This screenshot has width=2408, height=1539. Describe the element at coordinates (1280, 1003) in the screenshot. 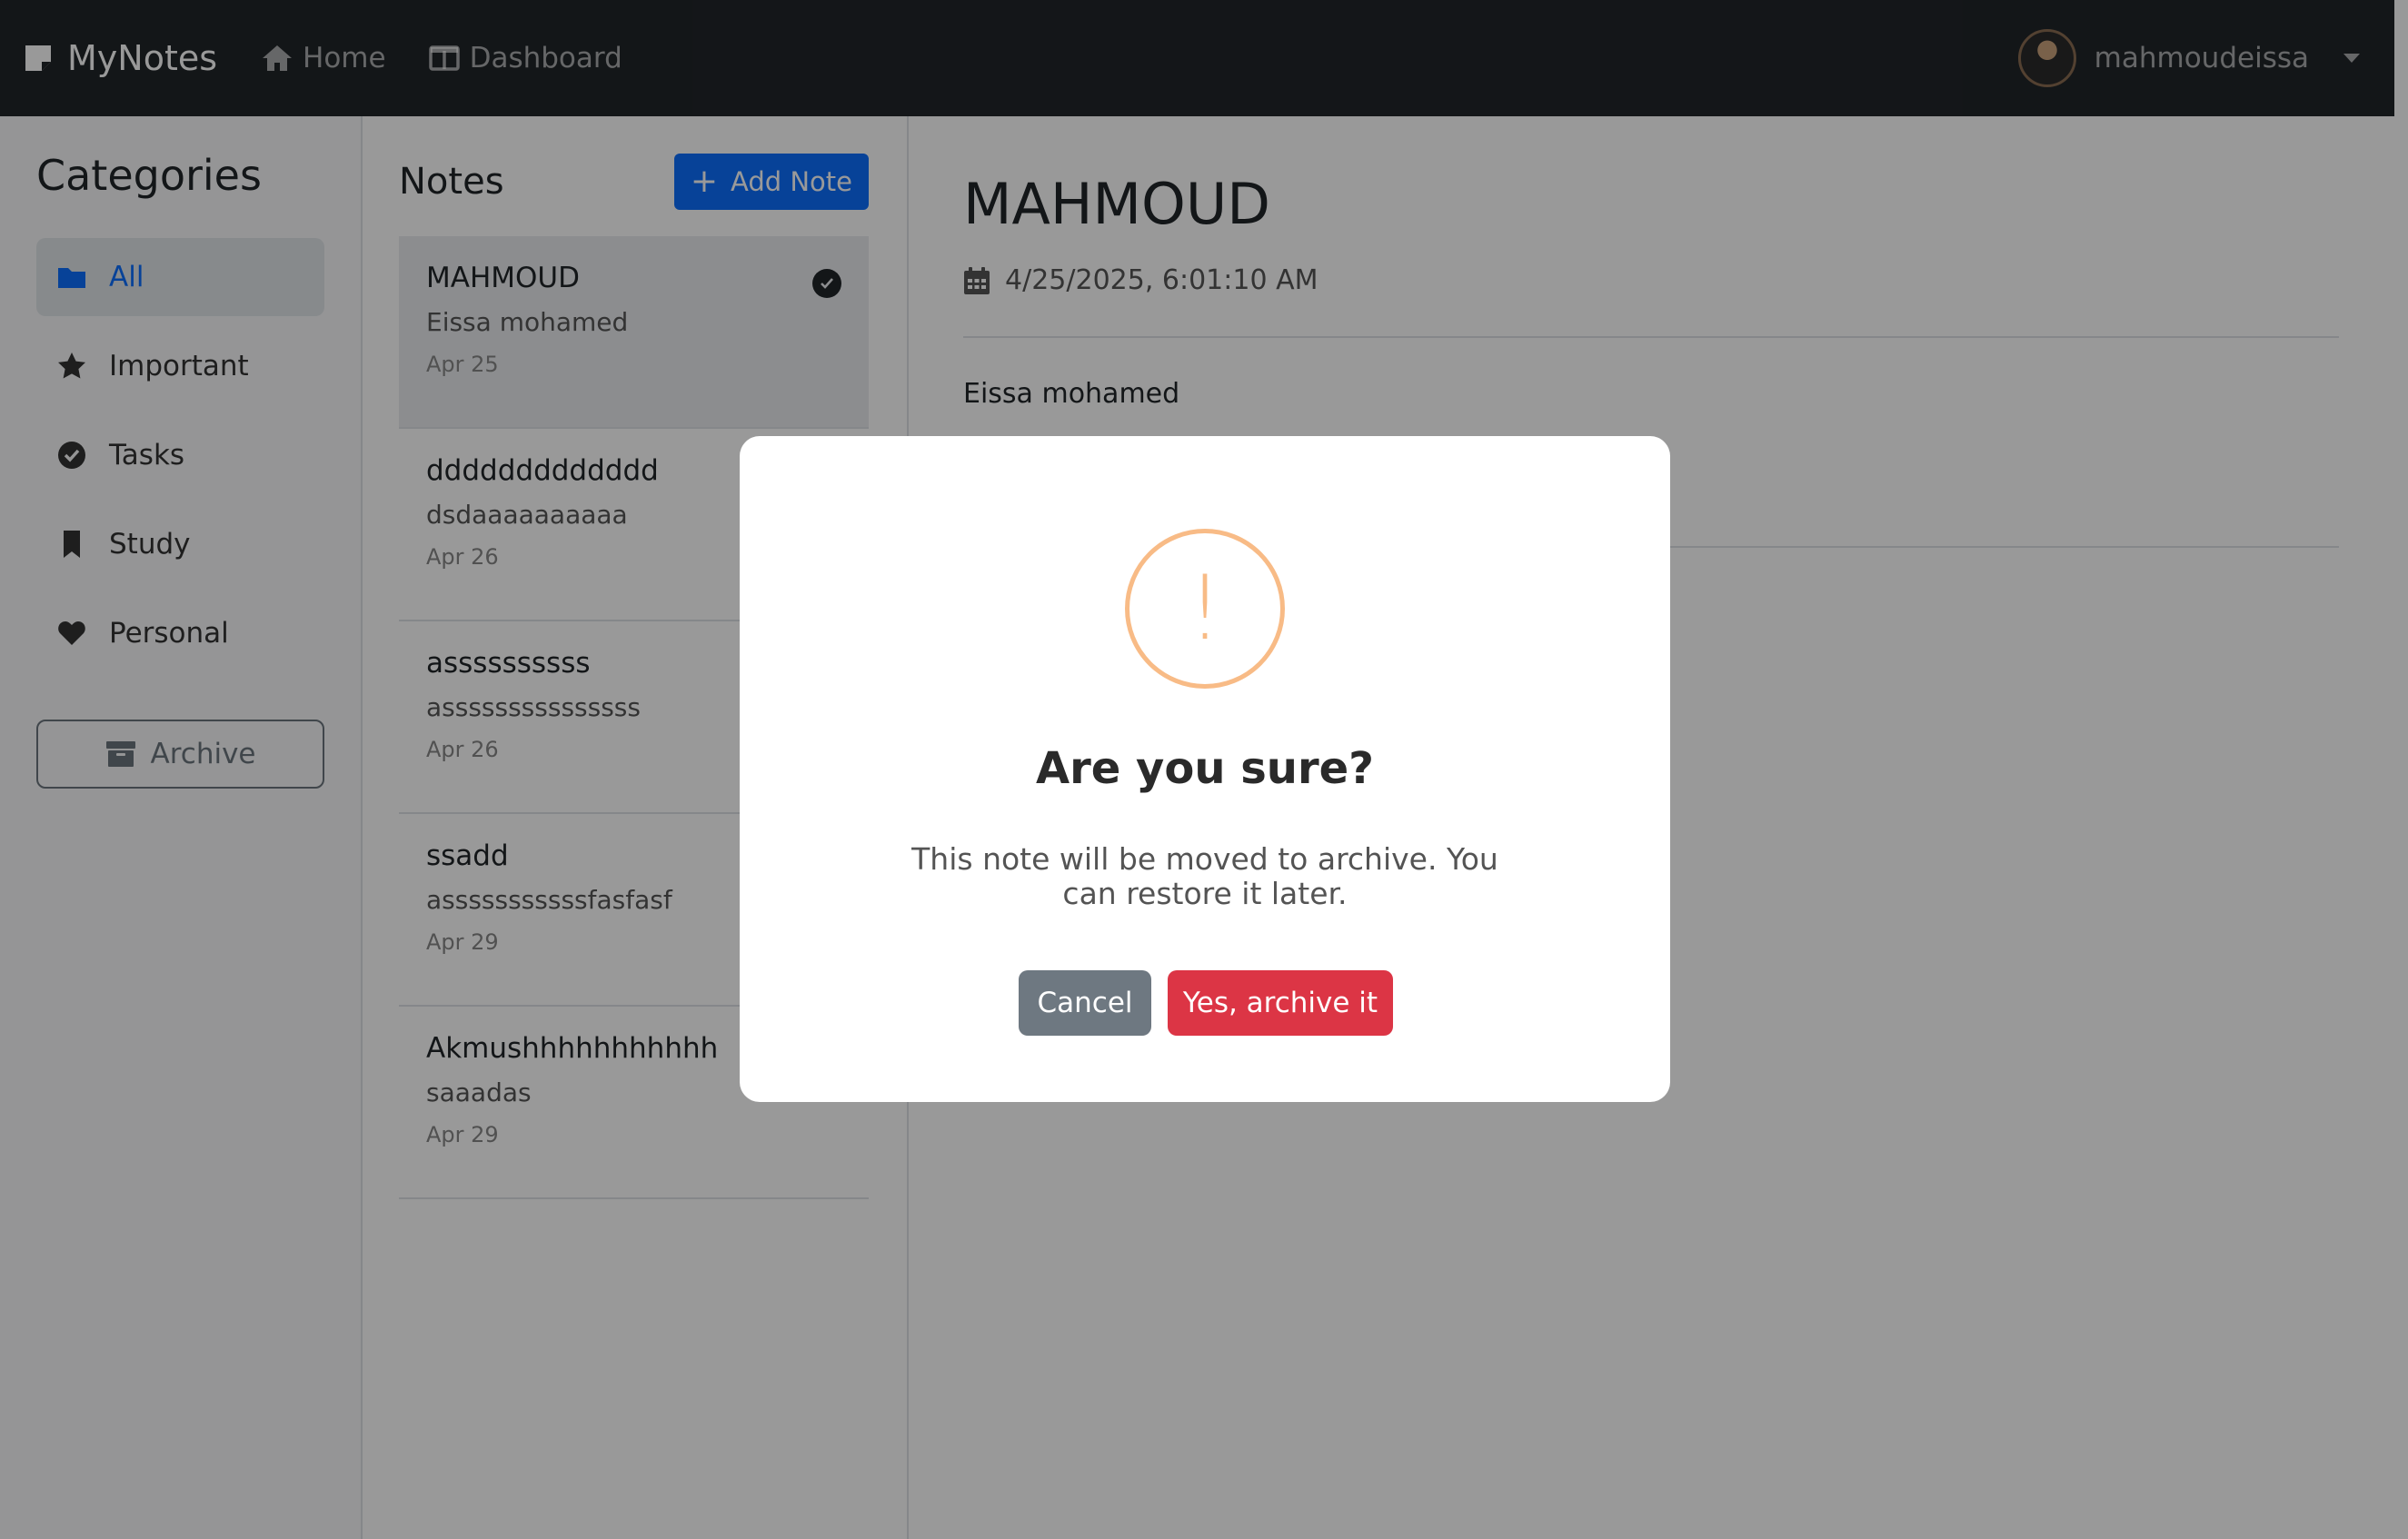

I see `confirm-archive-button: Yes, archive it` at that location.